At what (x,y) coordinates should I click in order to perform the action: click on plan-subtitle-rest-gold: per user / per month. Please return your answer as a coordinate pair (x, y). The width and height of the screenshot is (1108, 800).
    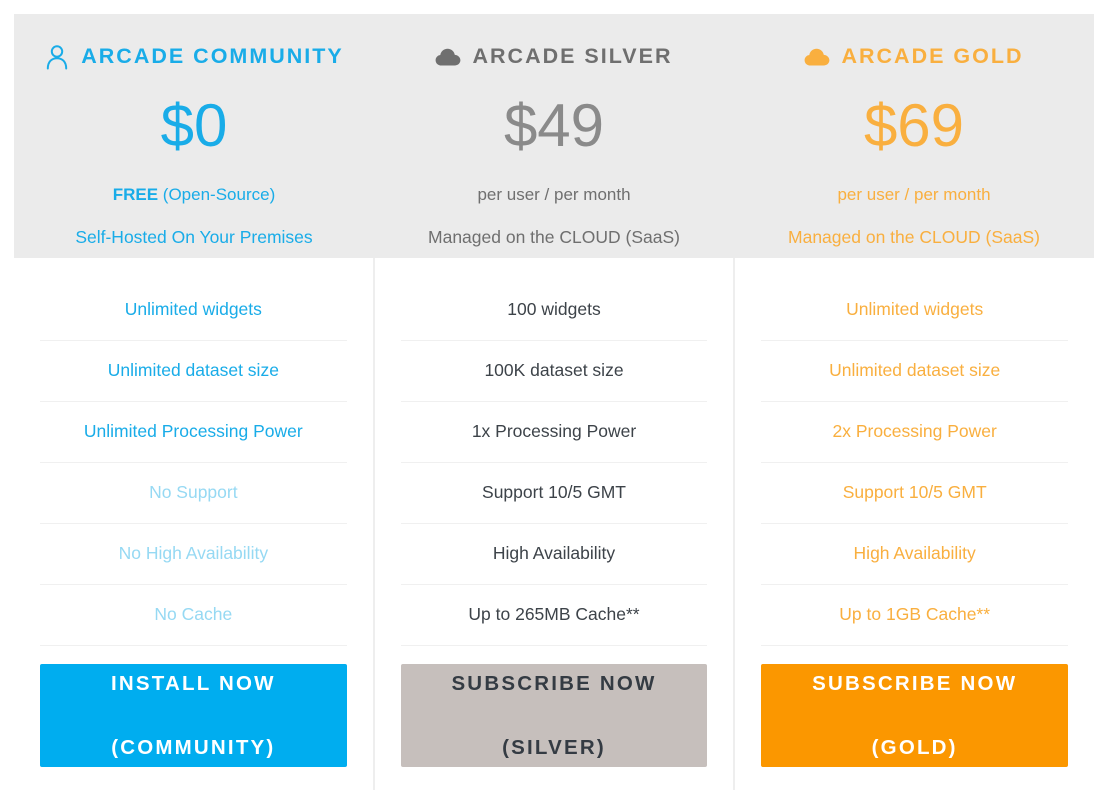
    Looking at the image, I should click on (914, 194).